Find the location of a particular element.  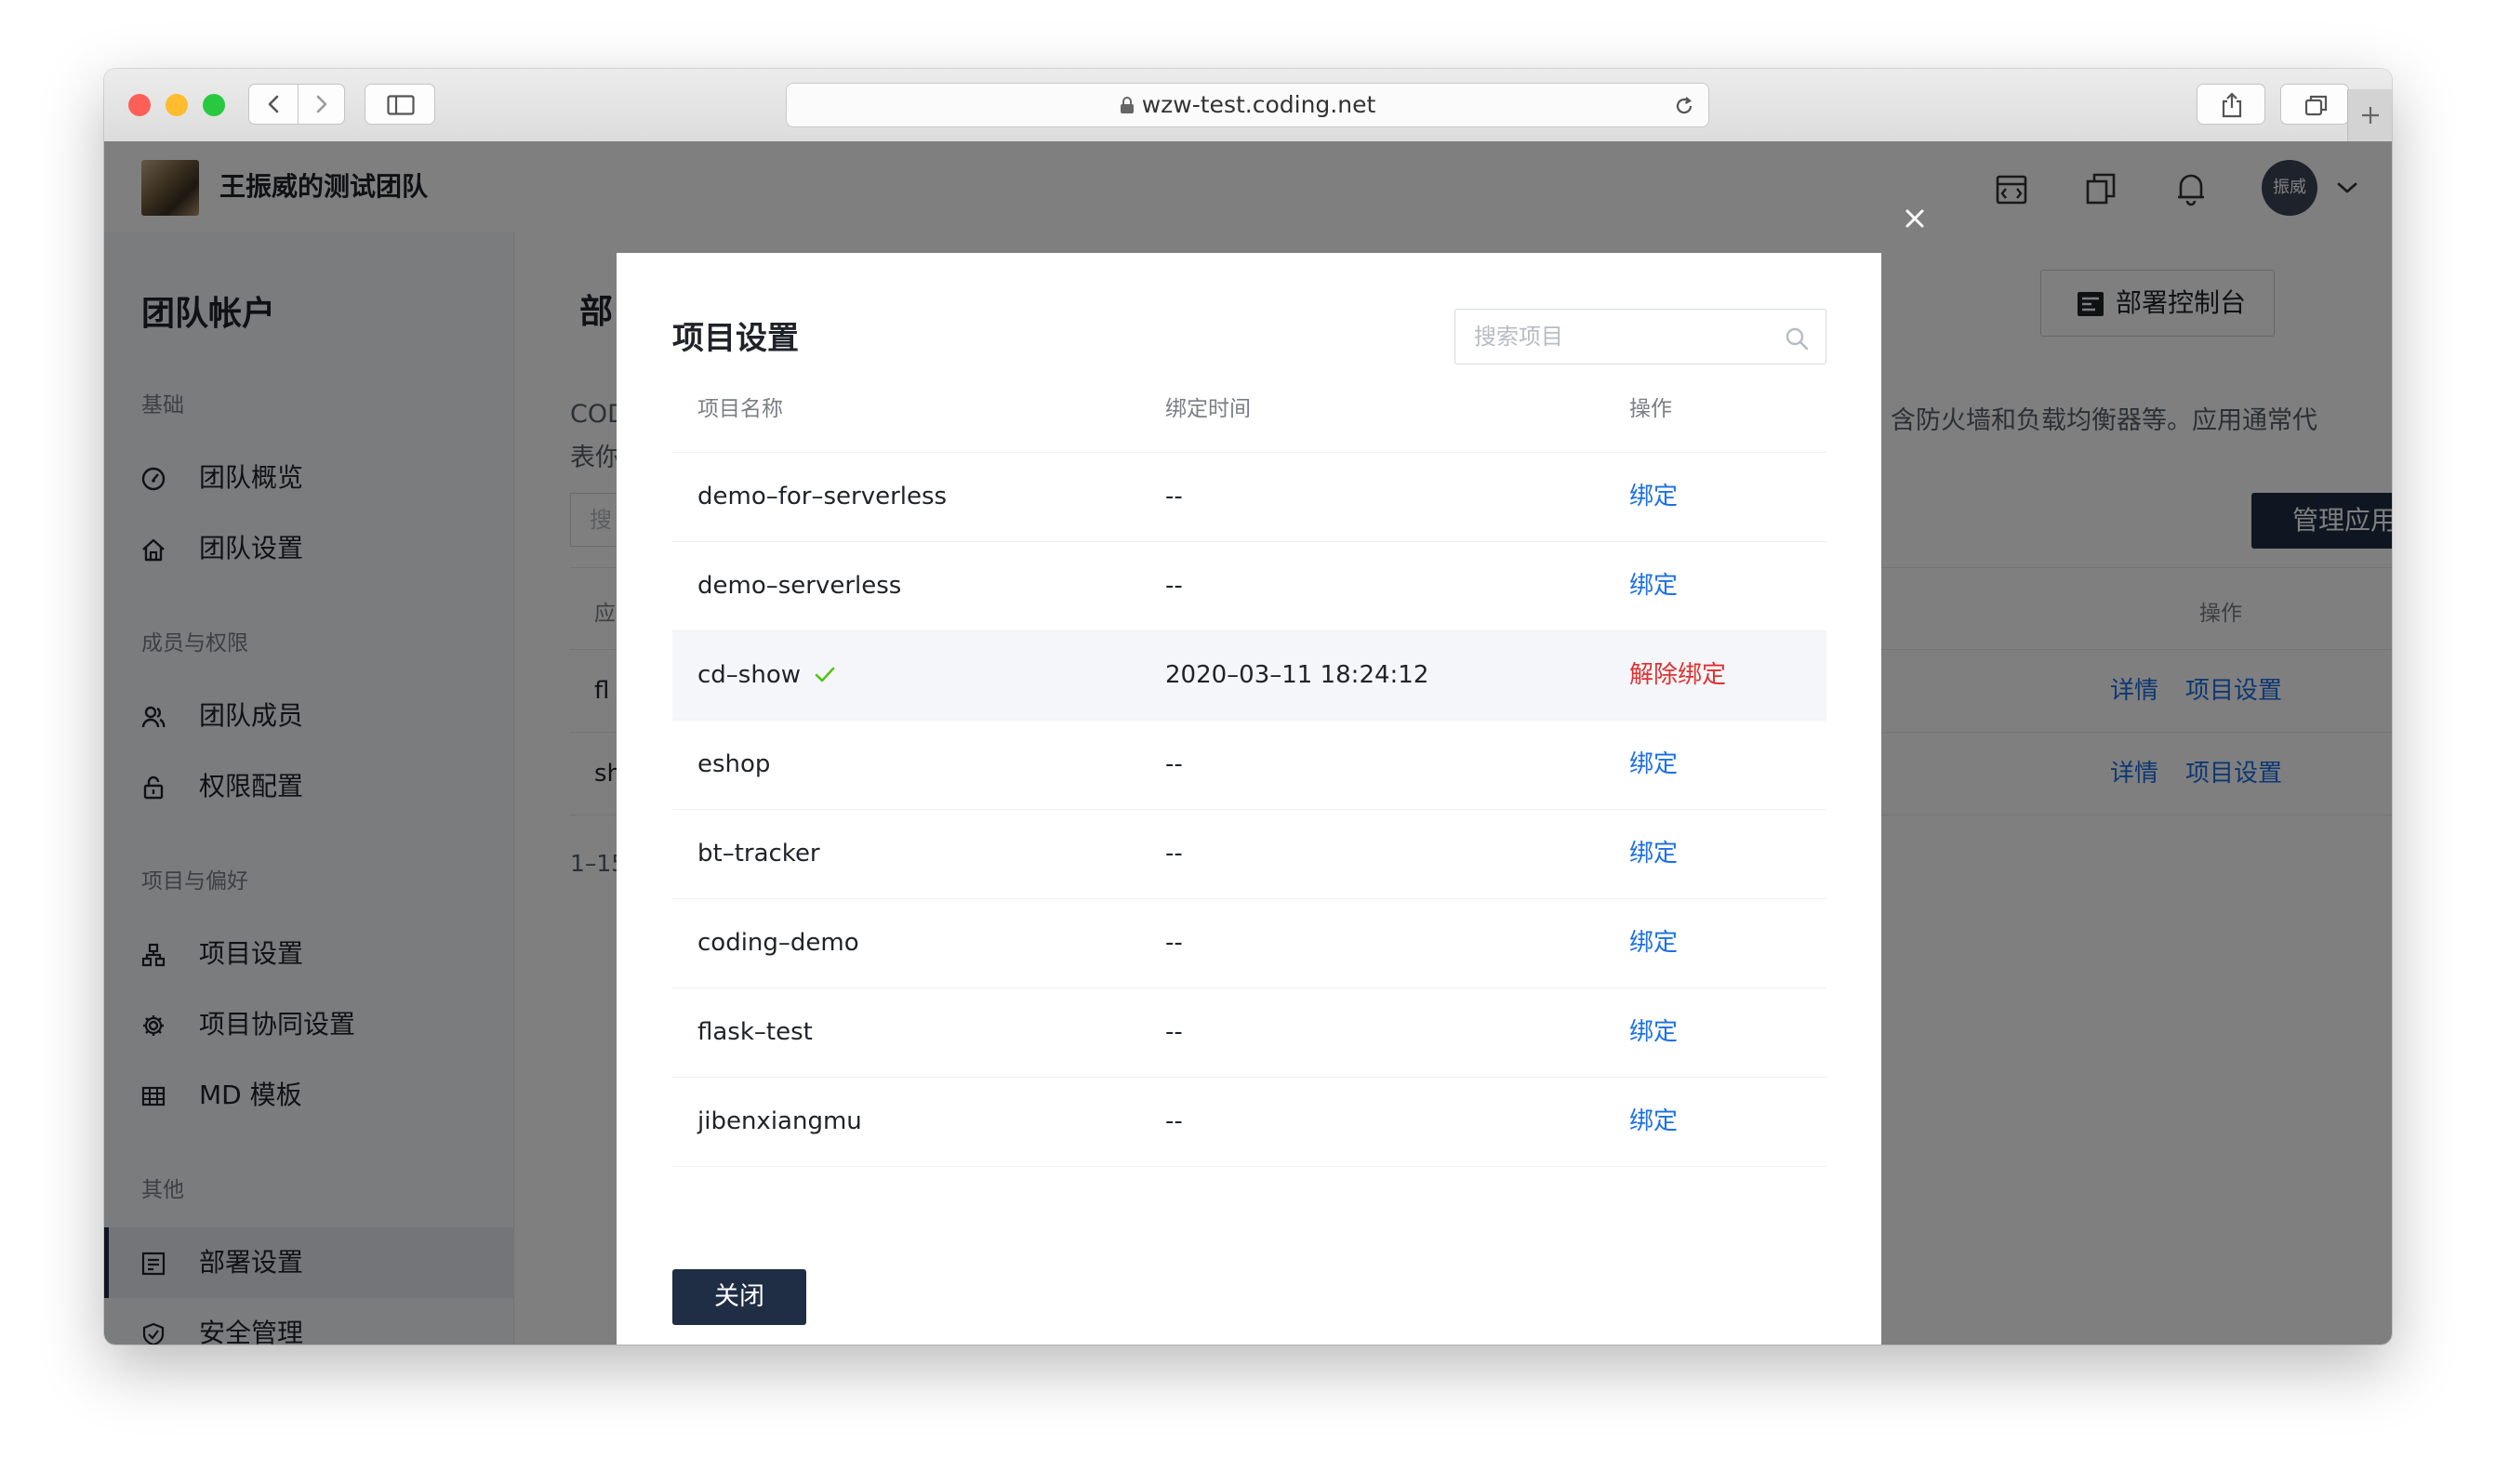

search-icon is located at coordinates (1797, 338).